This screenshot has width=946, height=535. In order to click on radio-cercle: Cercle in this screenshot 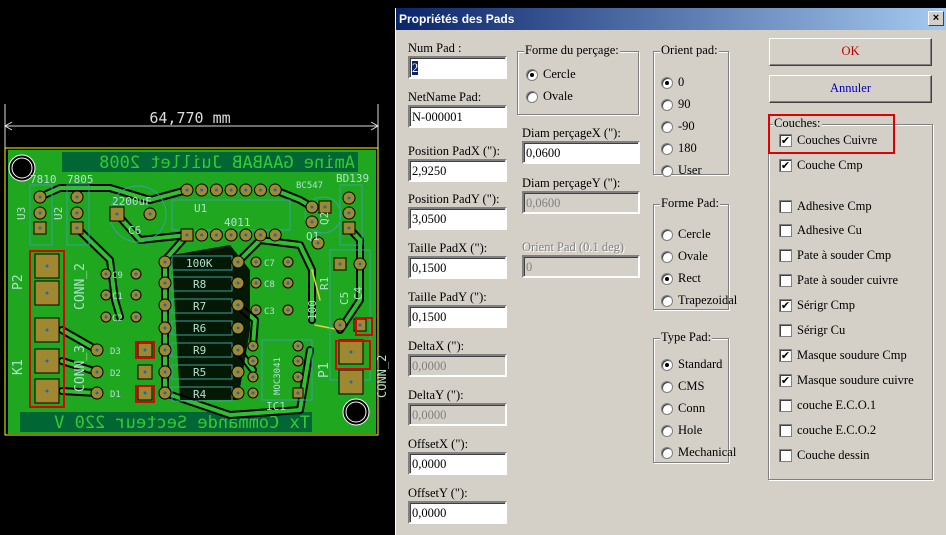, I will do `click(551, 74)`.